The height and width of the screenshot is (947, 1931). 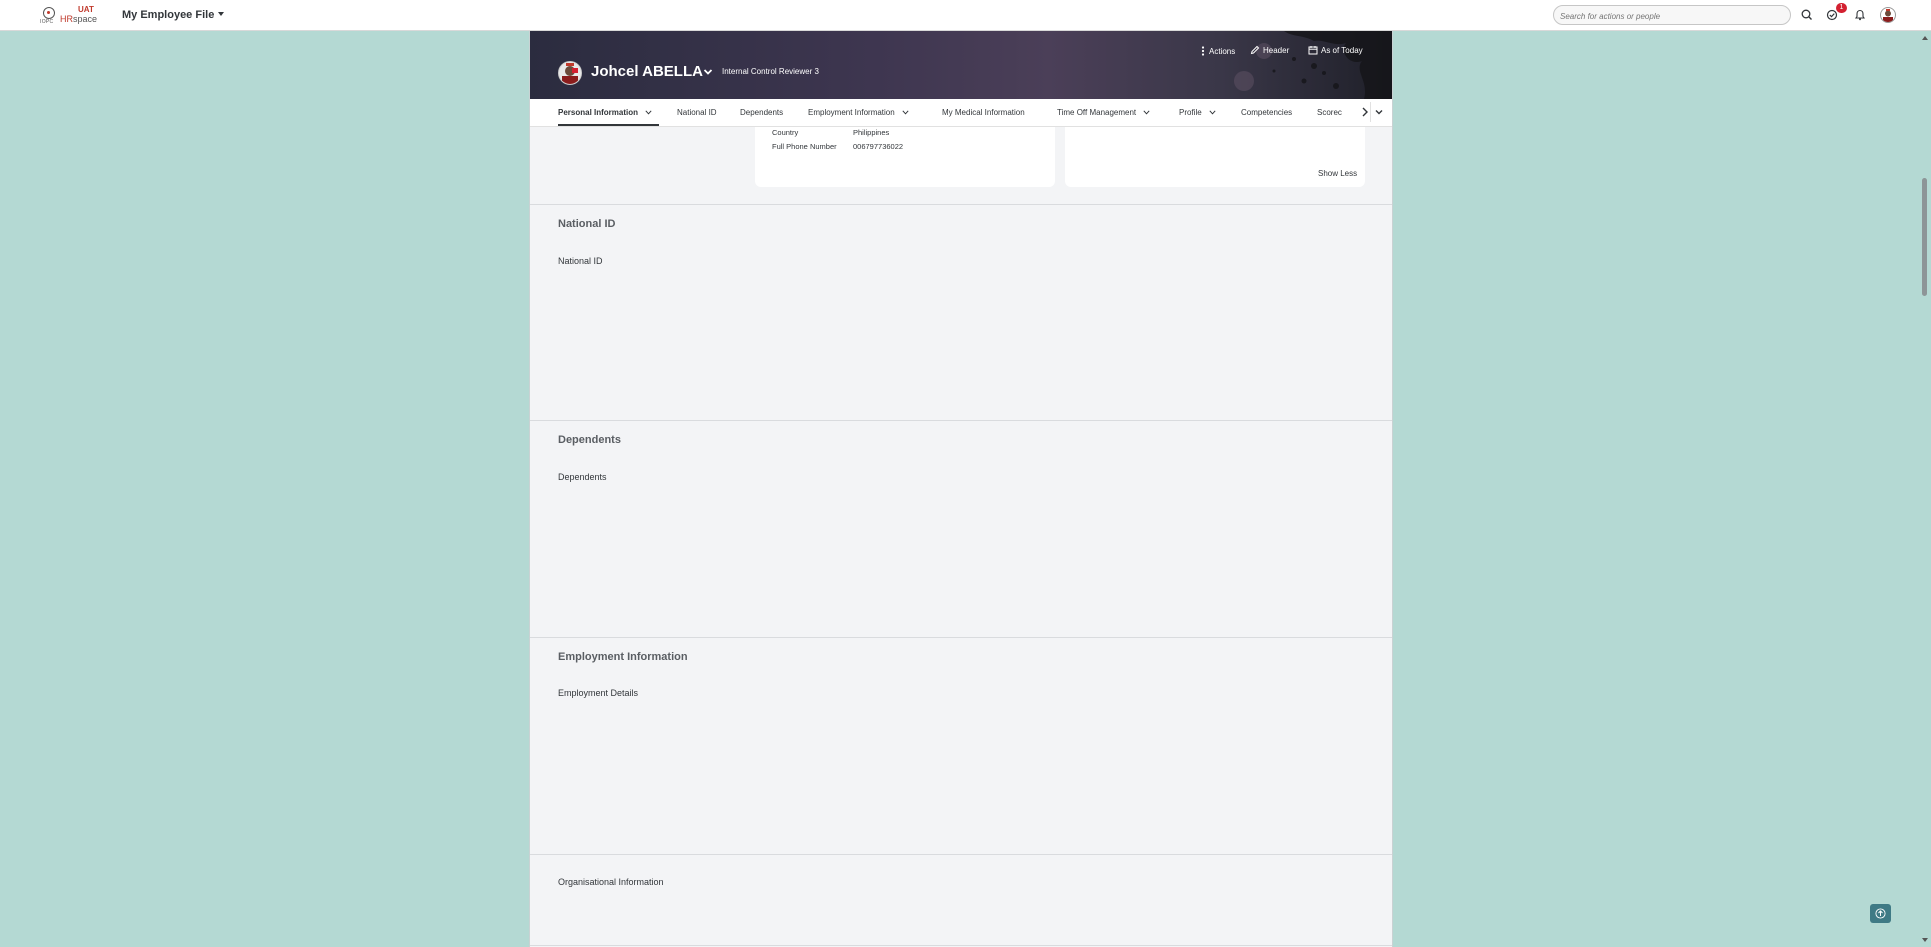 I want to click on country-label: Country, so click(x=785, y=132).